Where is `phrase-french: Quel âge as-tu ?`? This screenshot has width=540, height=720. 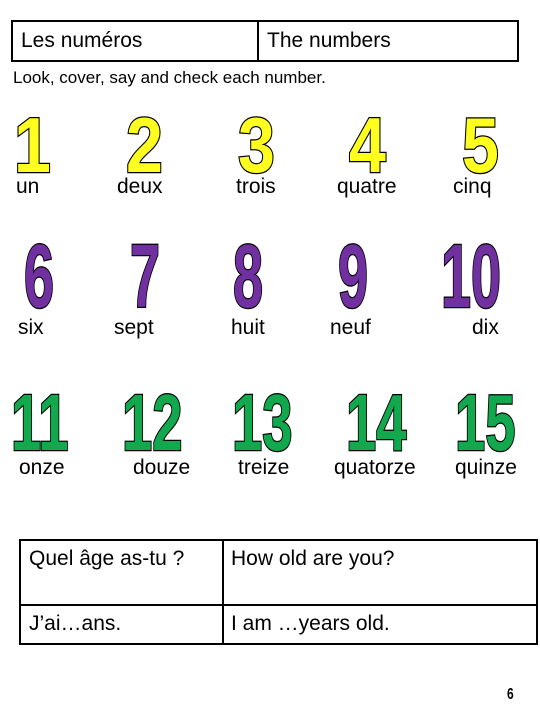 phrase-french: Quel âge as-tu ? is located at coordinates (122, 572).